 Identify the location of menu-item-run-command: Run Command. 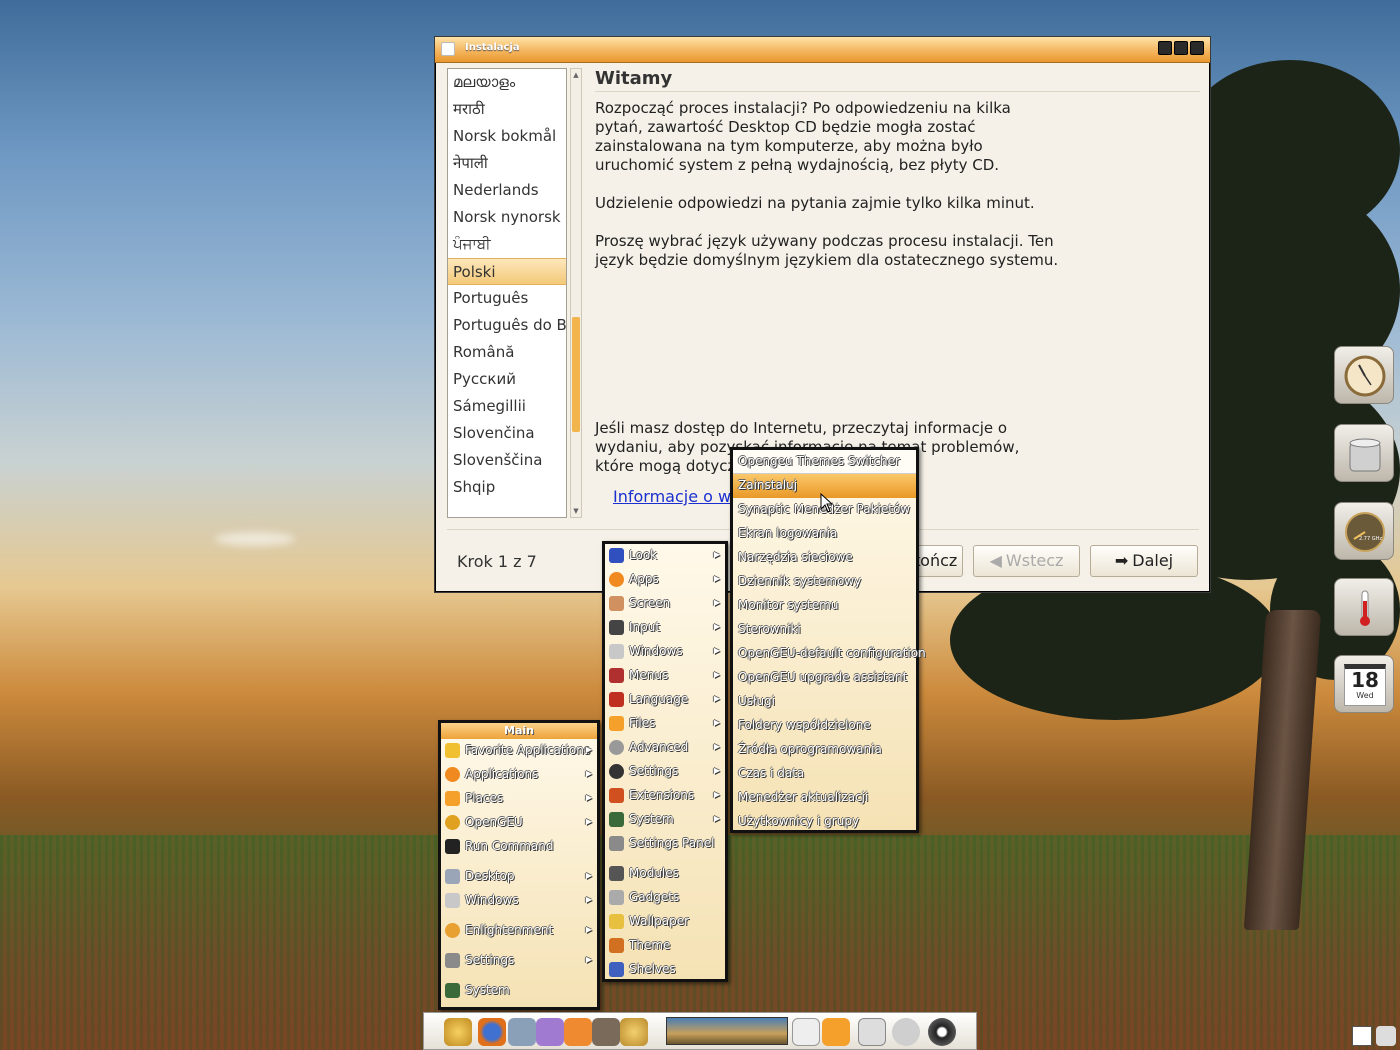
(519, 847).